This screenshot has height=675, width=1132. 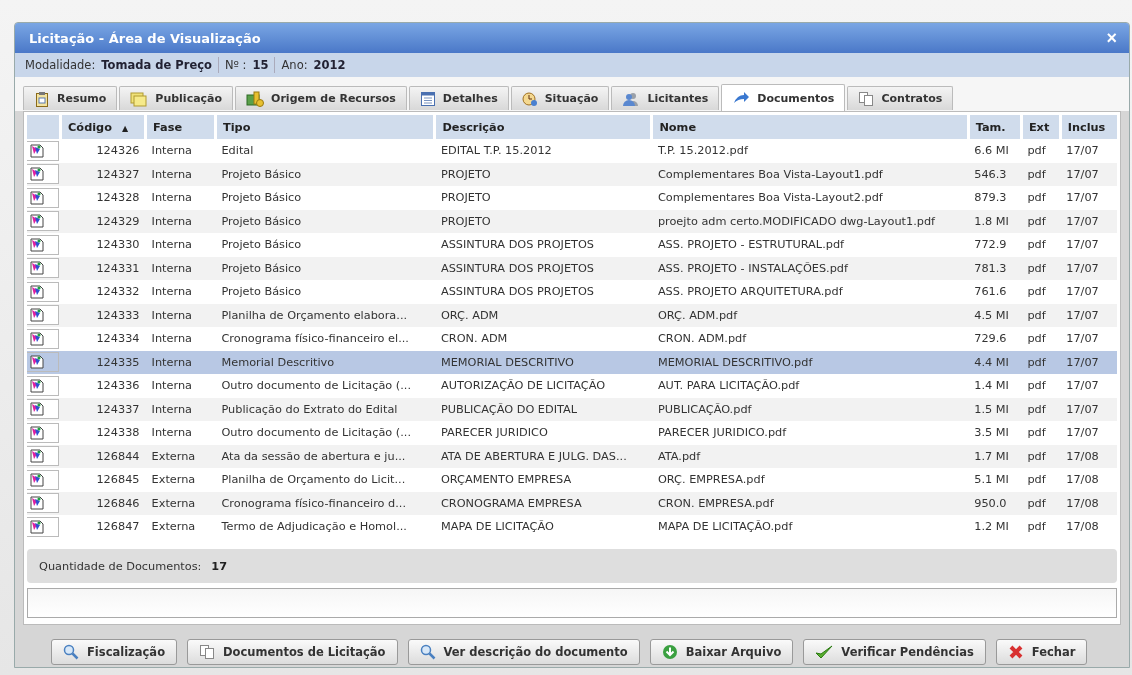 I want to click on table-row: 126847 Externa Termo de Adjudicação e Homol... MAPA DE LICITAÇÃO MAPA DE LICITAÇÃO.pdf 1.2 MI pdf 17/08, so click(x=572, y=527).